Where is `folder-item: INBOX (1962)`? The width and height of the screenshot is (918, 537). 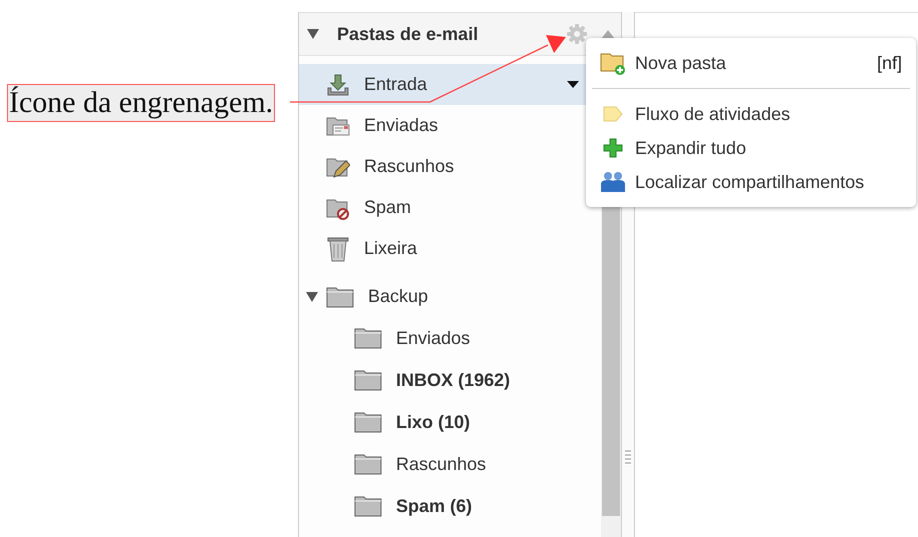 folder-item: INBOX (1962) is located at coordinates (450, 380).